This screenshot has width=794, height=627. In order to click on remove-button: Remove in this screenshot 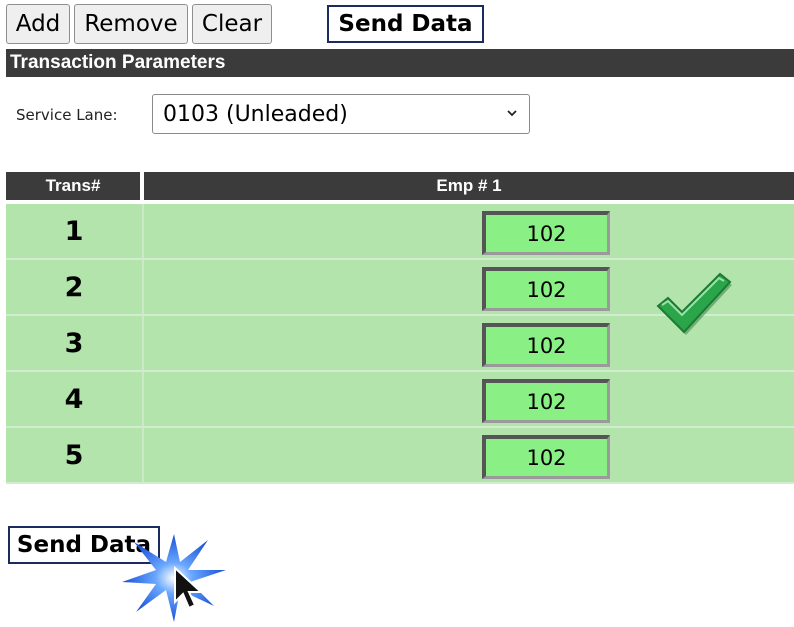, I will do `click(131, 24)`.